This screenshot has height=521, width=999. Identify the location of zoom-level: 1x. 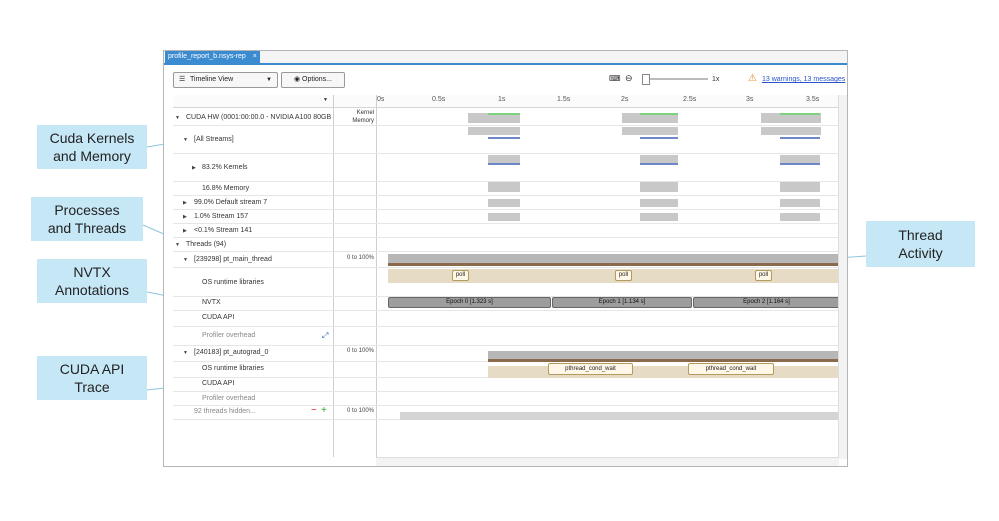
(716, 79).